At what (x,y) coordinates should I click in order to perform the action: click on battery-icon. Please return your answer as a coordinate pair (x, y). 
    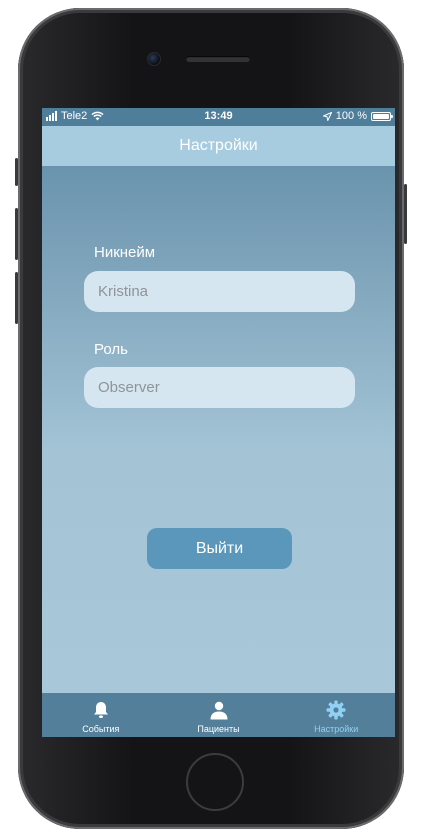
    Looking at the image, I should click on (382, 116).